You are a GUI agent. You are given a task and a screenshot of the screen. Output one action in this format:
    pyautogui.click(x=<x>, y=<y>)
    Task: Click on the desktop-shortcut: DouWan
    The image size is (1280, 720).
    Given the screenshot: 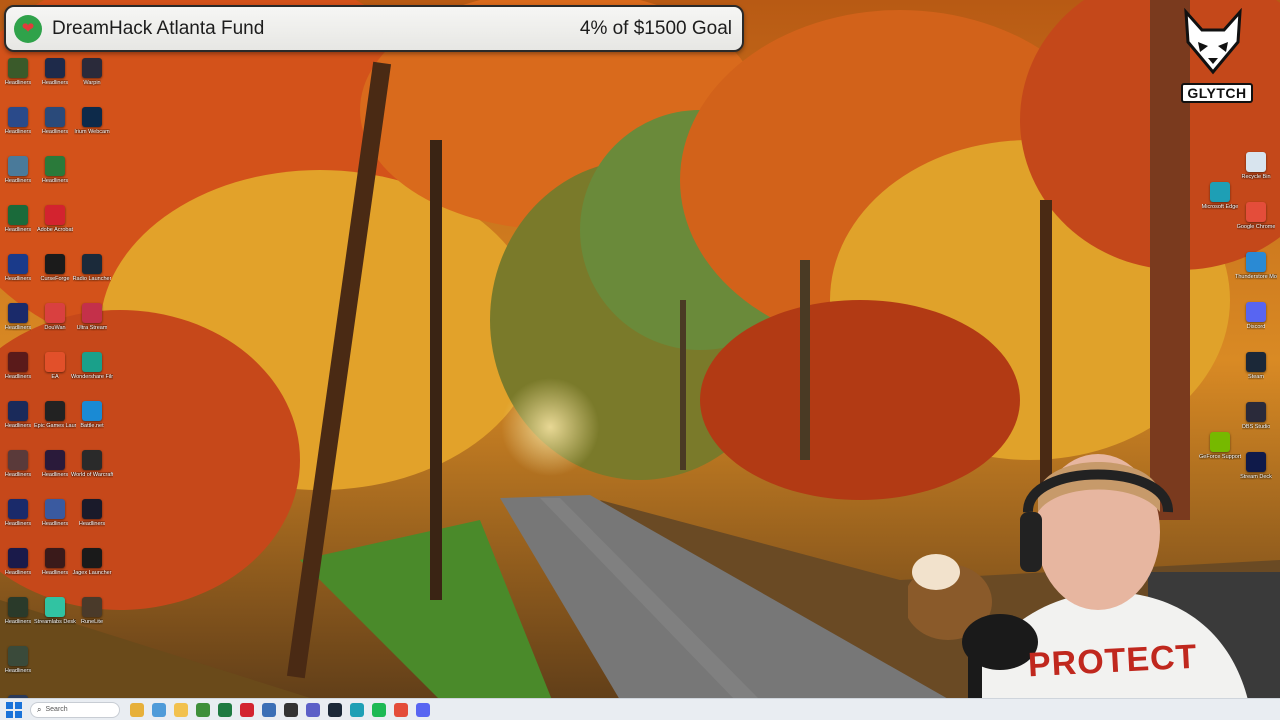 What is the action you would take?
    pyautogui.click(x=55, y=326)
    